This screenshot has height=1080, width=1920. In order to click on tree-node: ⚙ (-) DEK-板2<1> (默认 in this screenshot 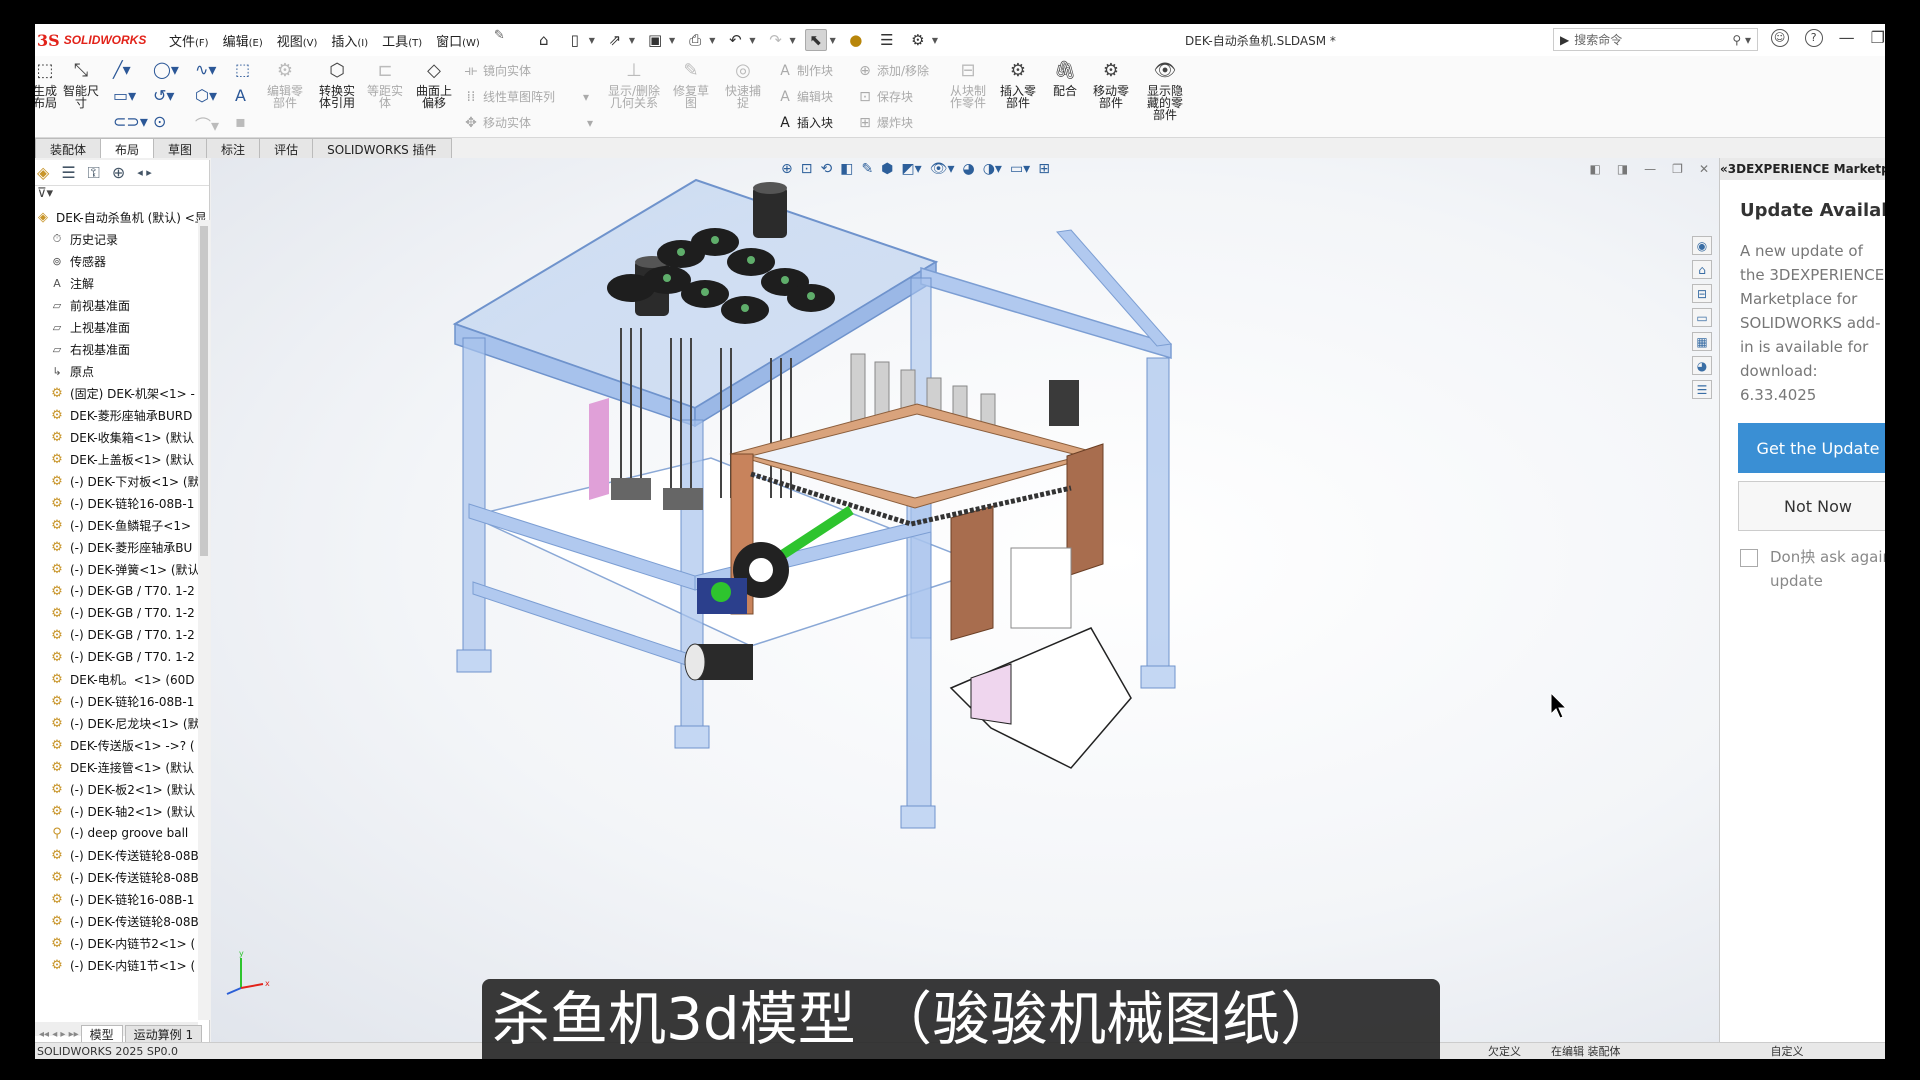, I will do `click(122, 789)`.